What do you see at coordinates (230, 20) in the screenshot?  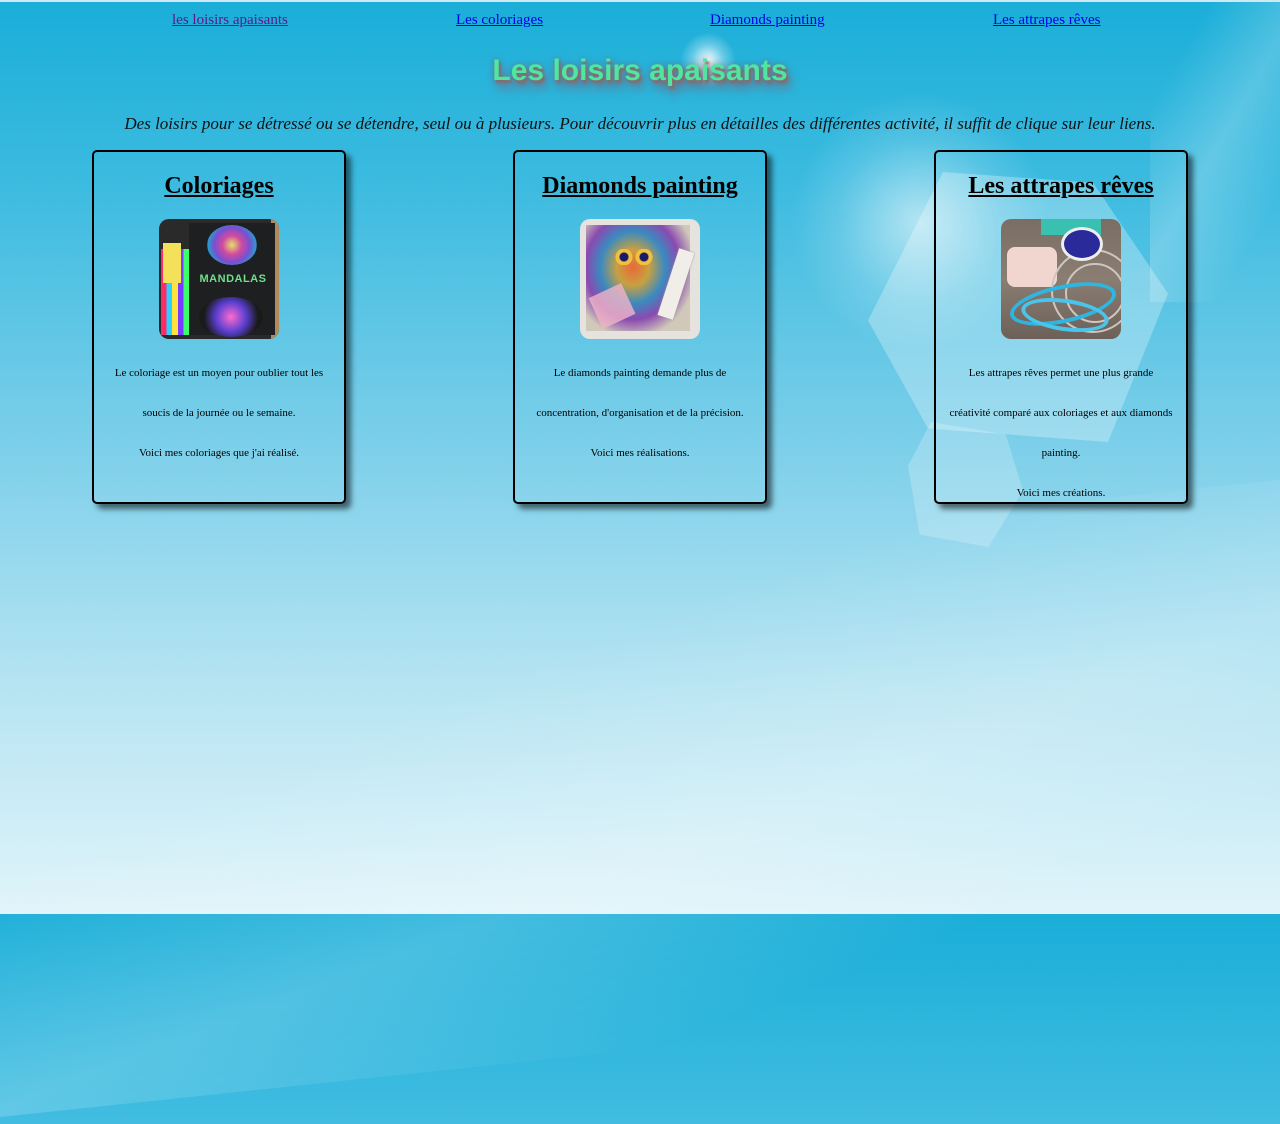 I see `nav-link-loisirs-apaisants: les loisirs apaisants` at bounding box center [230, 20].